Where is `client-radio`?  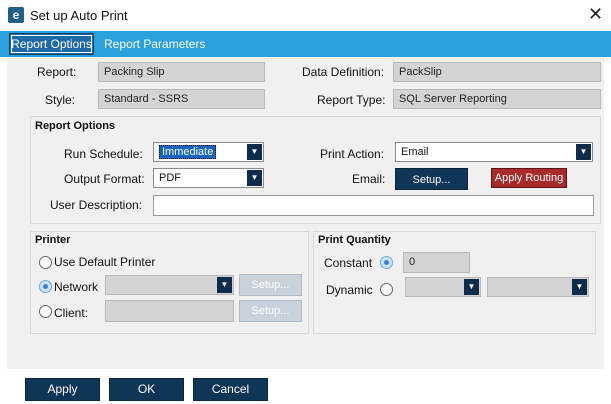 client-radio is located at coordinates (45, 311).